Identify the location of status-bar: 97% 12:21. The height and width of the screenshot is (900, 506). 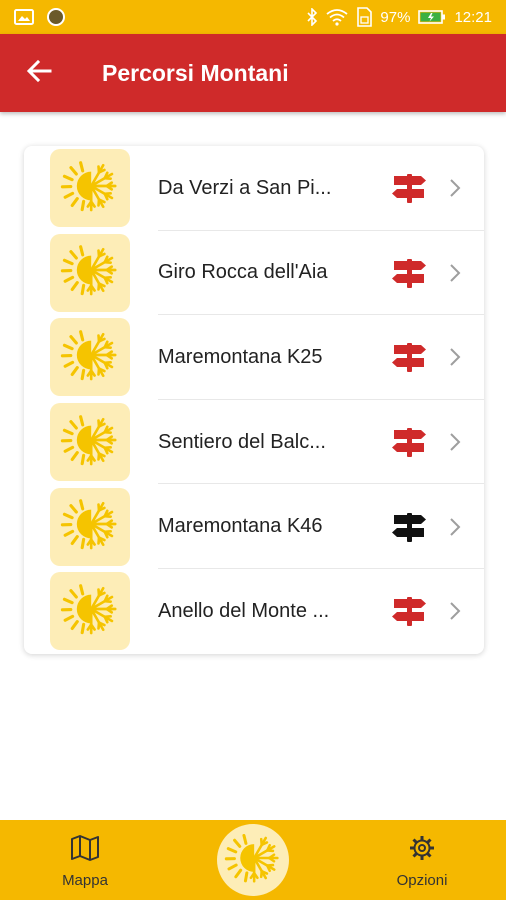
(253, 17).